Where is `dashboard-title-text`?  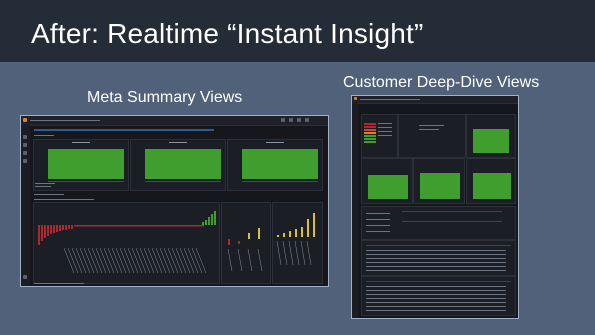
dashboard-title-text is located at coordinates (65, 120).